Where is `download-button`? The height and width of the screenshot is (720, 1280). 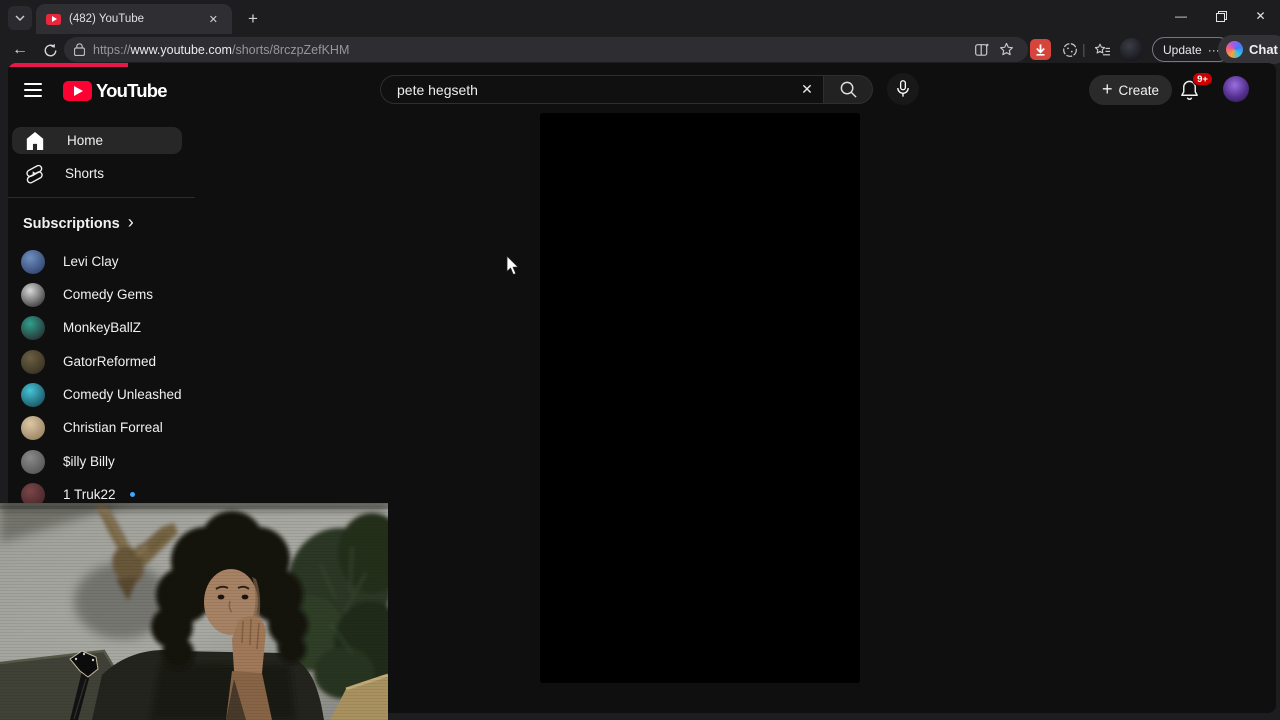
download-button is located at coordinates (1040, 49).